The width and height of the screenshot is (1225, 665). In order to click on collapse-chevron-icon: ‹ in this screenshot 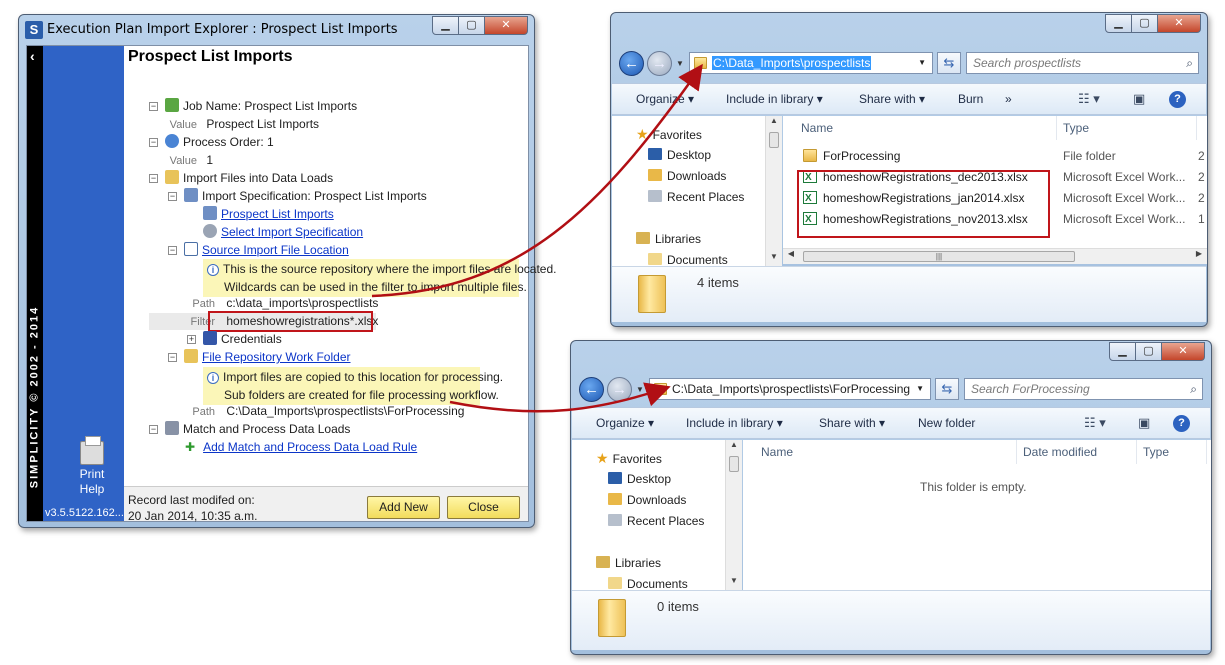, I will do `click(32, 56)`.